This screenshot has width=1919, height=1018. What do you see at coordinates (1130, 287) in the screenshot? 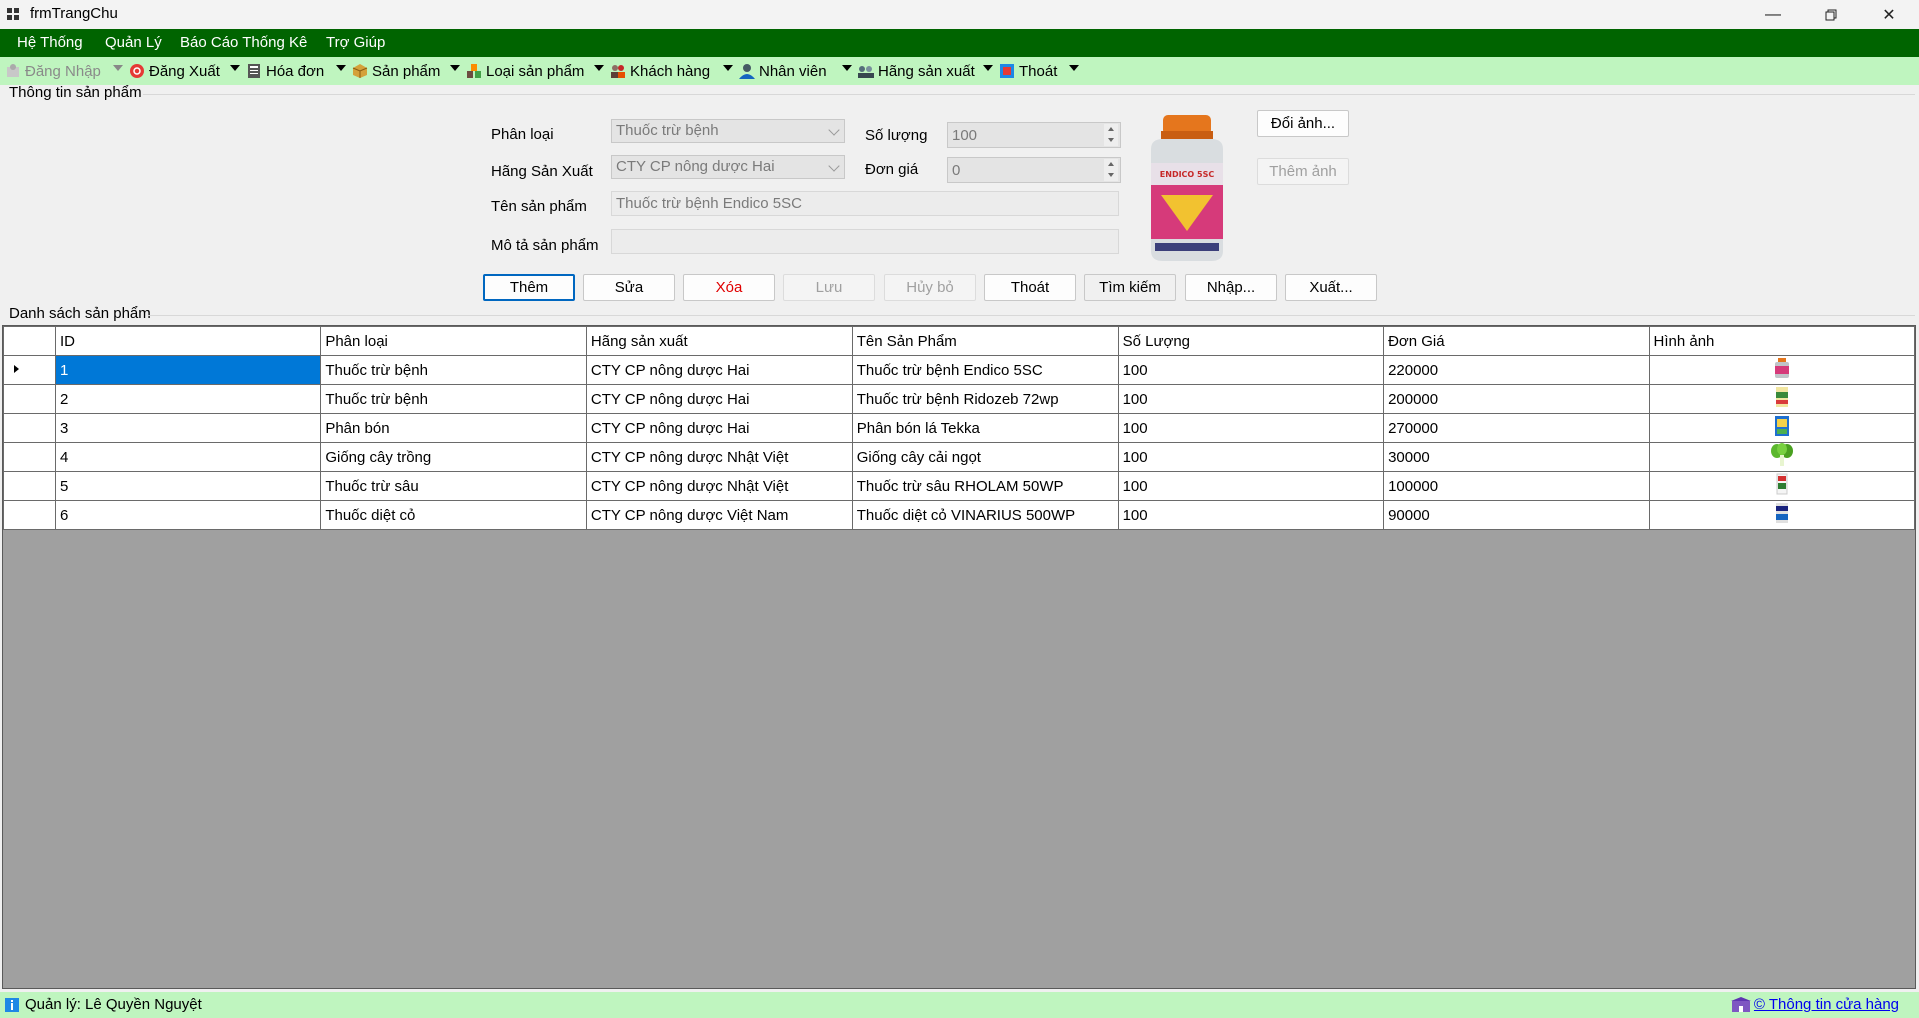
I see `tim-kiem-button: Tìm kiếm` at bounding box center [1130, 287].